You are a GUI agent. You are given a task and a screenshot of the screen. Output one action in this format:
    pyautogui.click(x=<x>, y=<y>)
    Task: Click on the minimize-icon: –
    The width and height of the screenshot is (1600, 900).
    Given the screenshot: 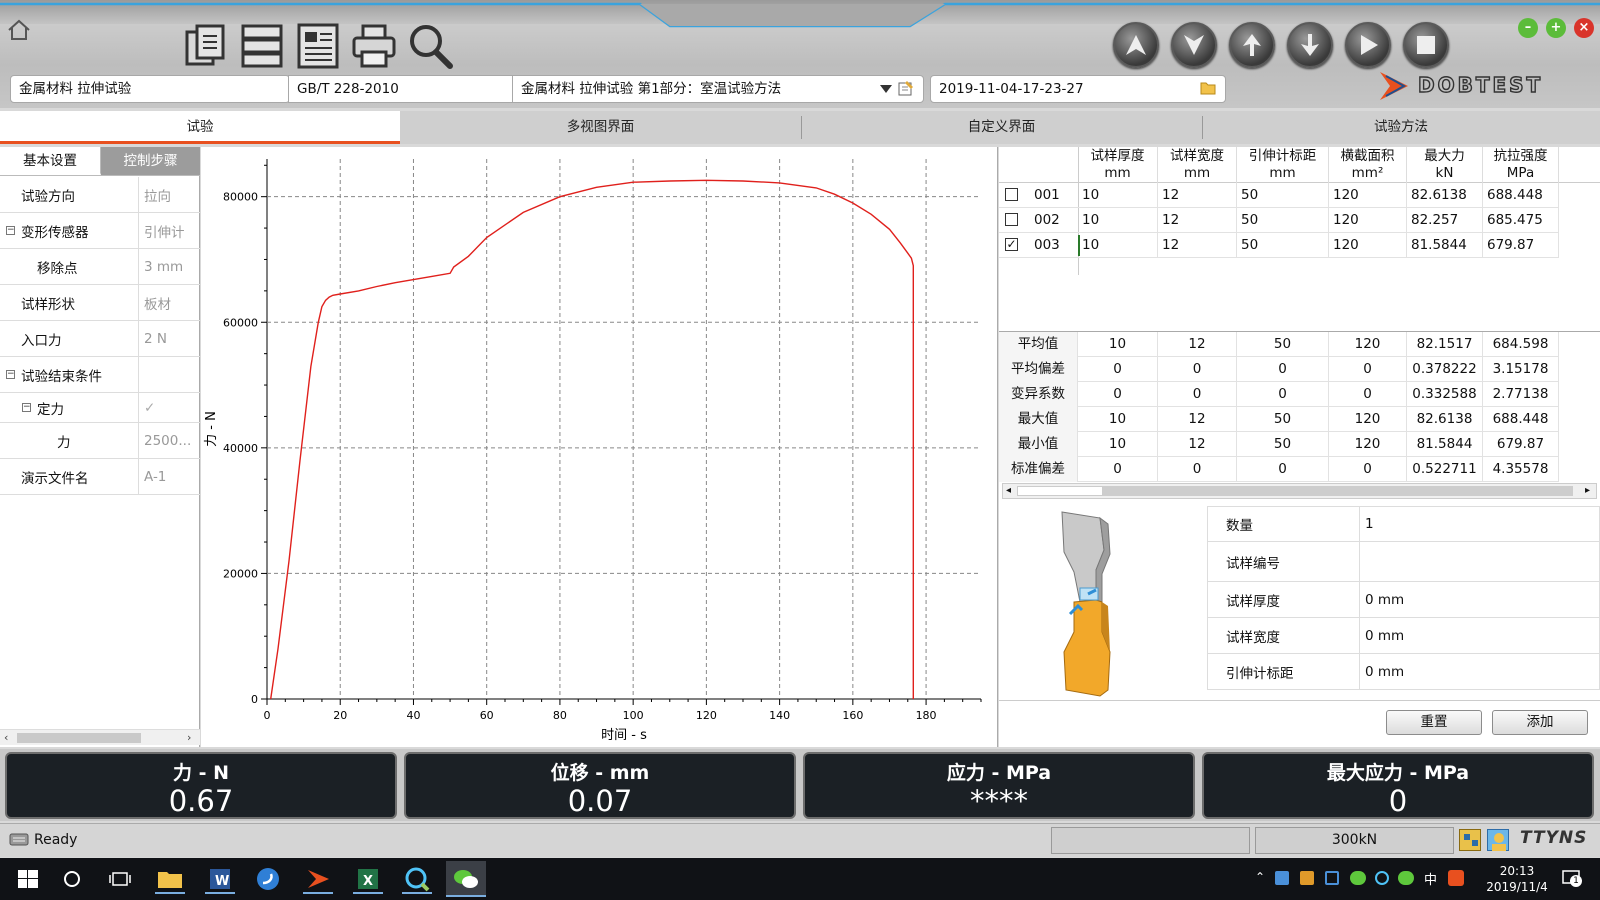 What is the action you would take?
    pyautogui.click(x=1528, y=28)
    